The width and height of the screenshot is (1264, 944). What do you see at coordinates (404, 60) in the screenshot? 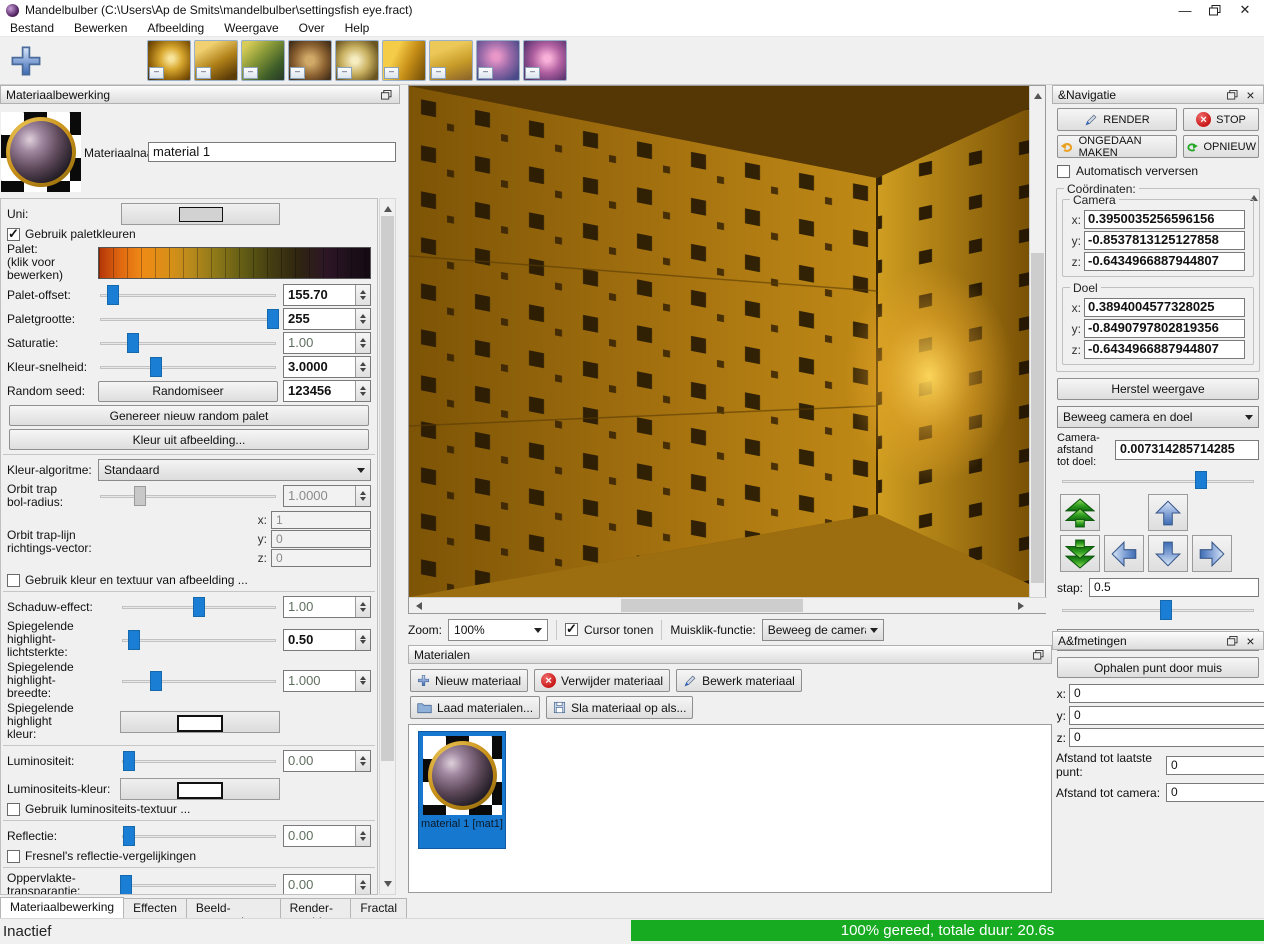
I see `preset-gold-box-icon` at bounding box center [404, 60].